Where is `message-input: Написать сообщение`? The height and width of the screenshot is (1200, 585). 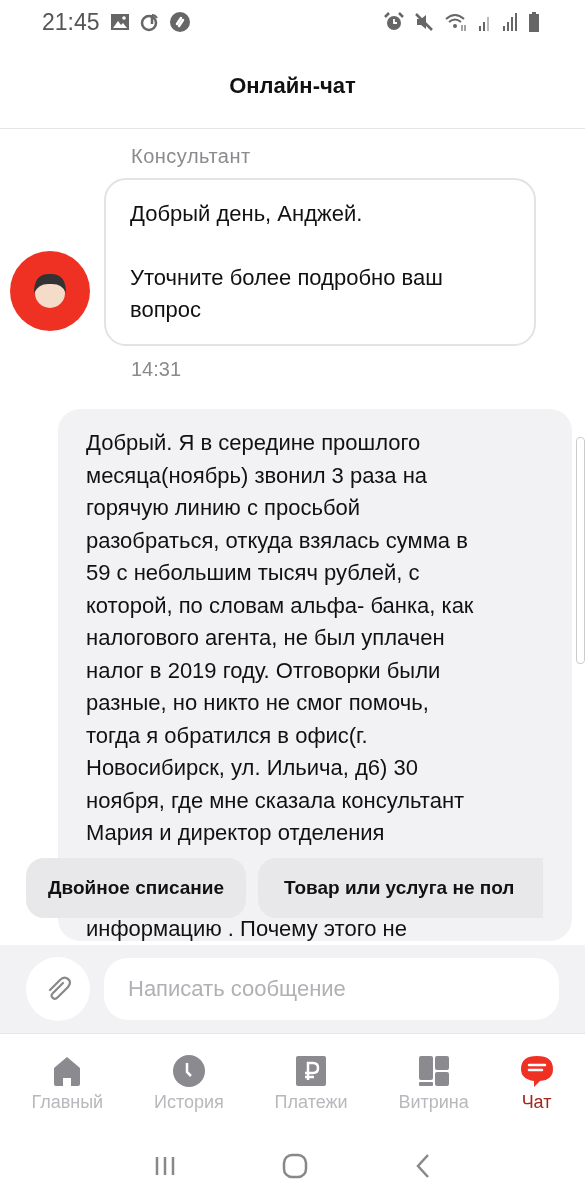
message-input: Написать сообщение is located at coordinates (331, 989).